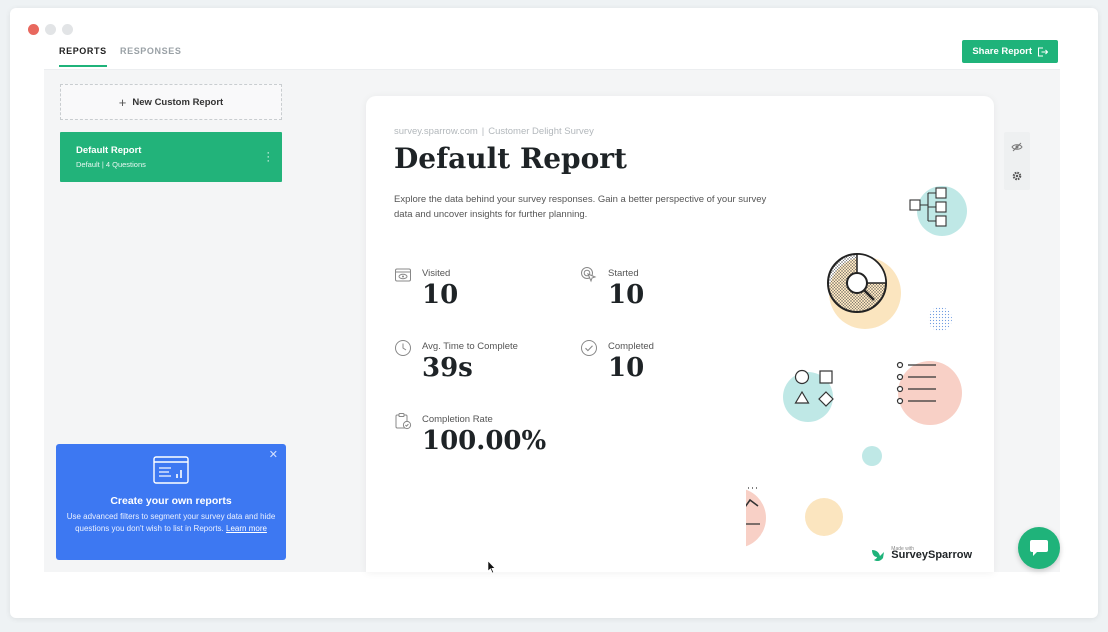 The width and height of the screenshot is (1108, 632). I want to click on small-teal-circle, so click(872, 456).